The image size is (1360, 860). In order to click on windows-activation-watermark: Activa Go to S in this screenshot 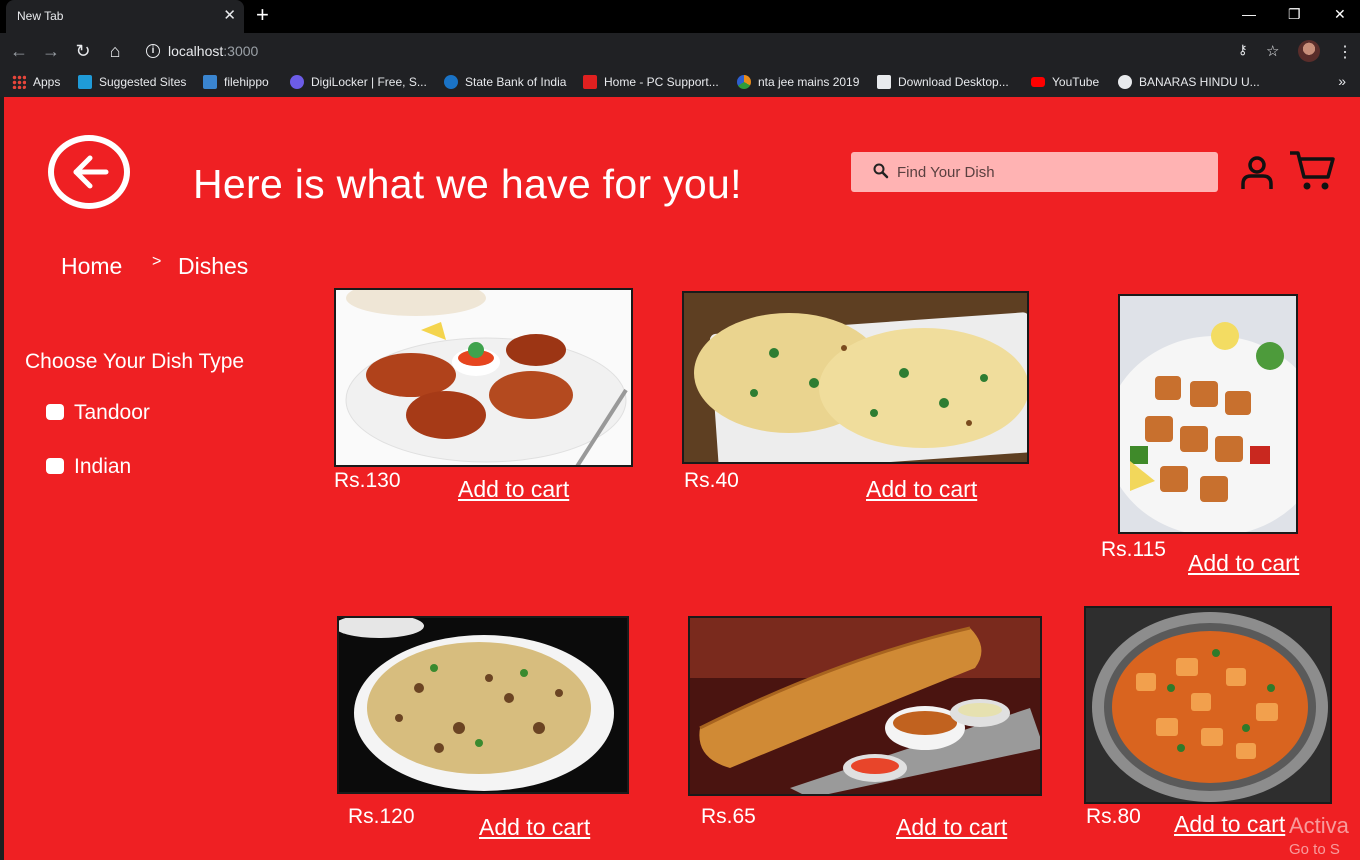, I will do `click(1319, 835)`.